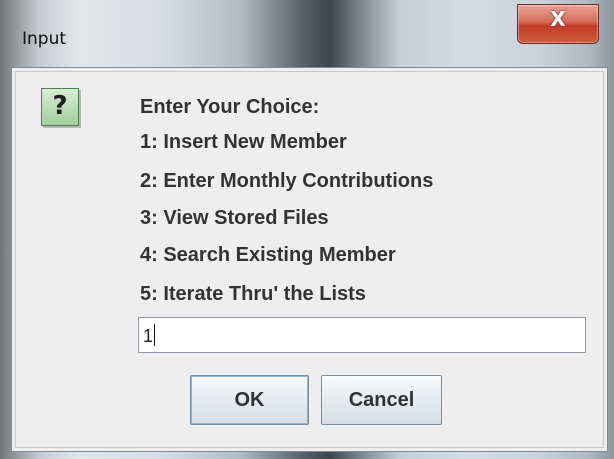  Describe the element at coordinates (230, 107) in the screenshot. I see `message-prompt: Enter Your Choice:` at that location.